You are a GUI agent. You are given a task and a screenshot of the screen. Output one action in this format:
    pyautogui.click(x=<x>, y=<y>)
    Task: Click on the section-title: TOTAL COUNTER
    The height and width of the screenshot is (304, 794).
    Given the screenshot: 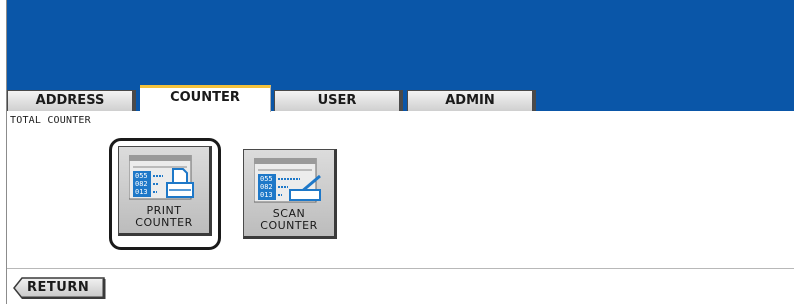 What is the action you would take?
    pyautogui.click(x=50, y=120)
    